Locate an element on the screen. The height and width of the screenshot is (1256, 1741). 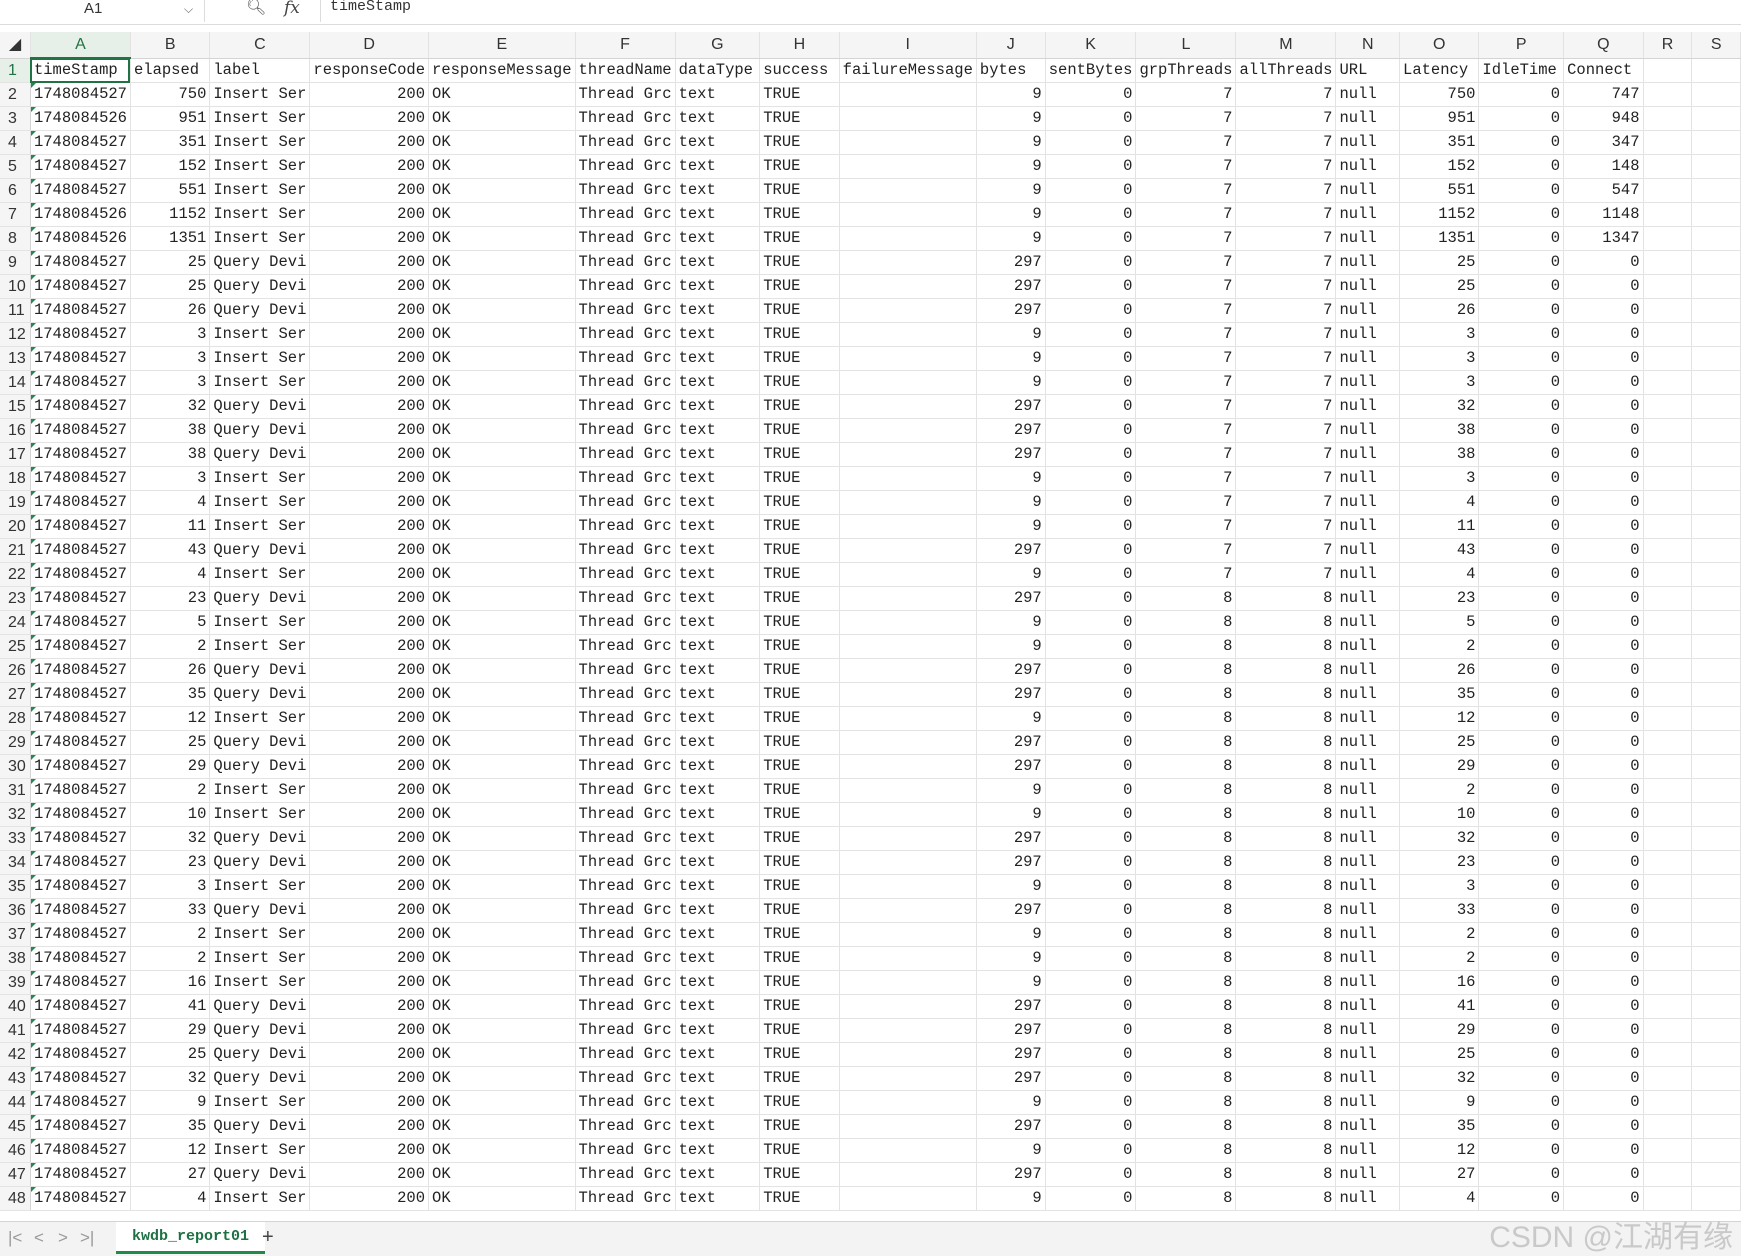
grid-cell: 32 is located at coordinates (170, 838).